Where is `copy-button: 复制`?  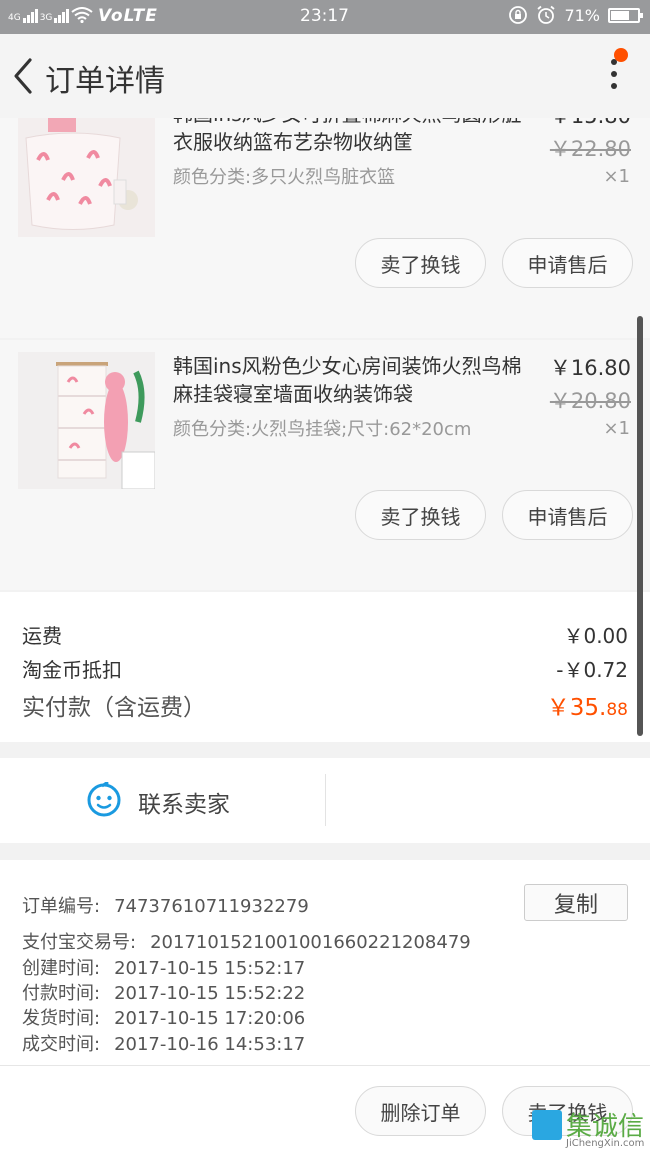
copy-button: 复制 is located at coordinates (576, 902).